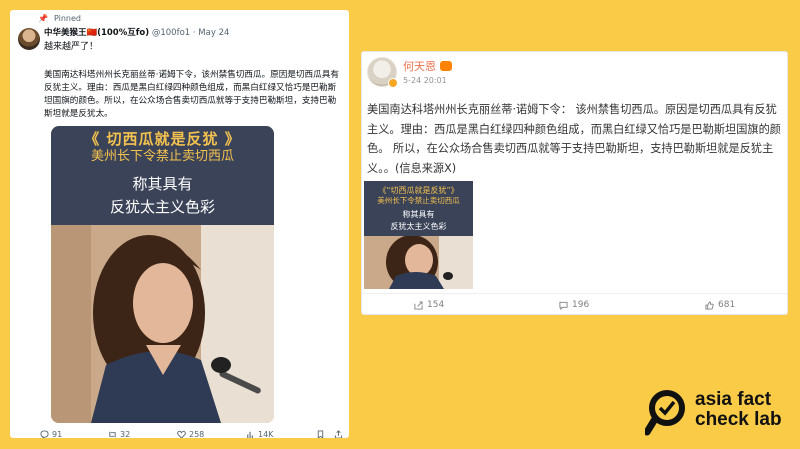  I want to click on like-action: 681, so click(720, 305).